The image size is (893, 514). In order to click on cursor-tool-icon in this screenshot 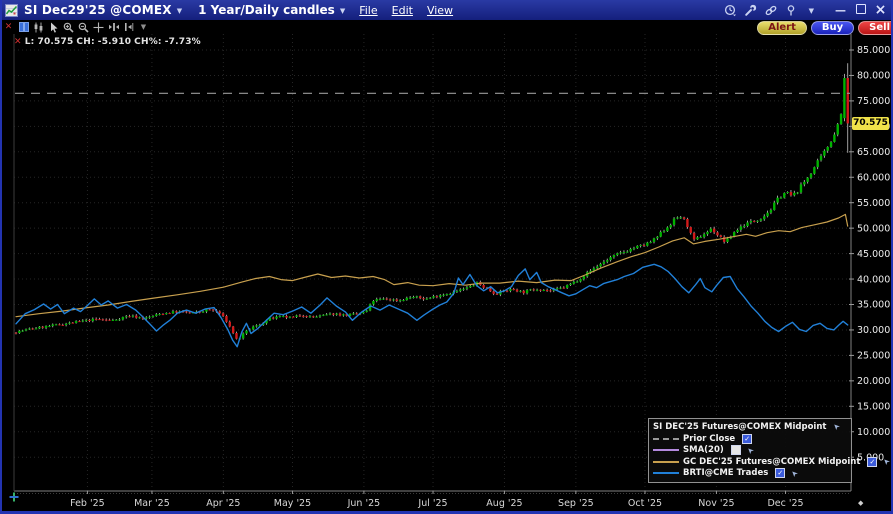, I will do `click(53, 27)`.